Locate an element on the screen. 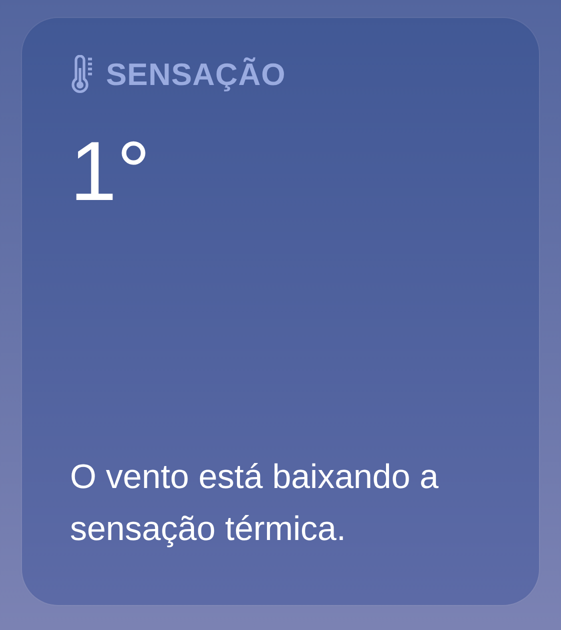 Image resolution: width=561 pixels, height=630 pixels. feels-like-temperature: 1° is located at coordinates (110, 170).